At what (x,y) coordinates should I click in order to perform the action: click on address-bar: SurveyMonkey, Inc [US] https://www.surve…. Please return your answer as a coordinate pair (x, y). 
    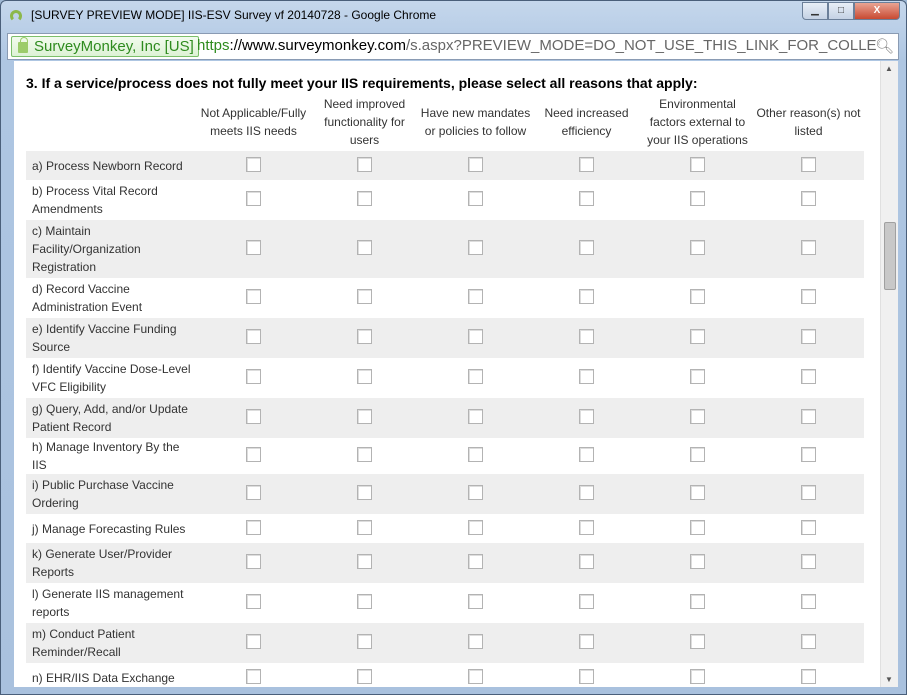
    Looking at the image, I should click on (453, 46).